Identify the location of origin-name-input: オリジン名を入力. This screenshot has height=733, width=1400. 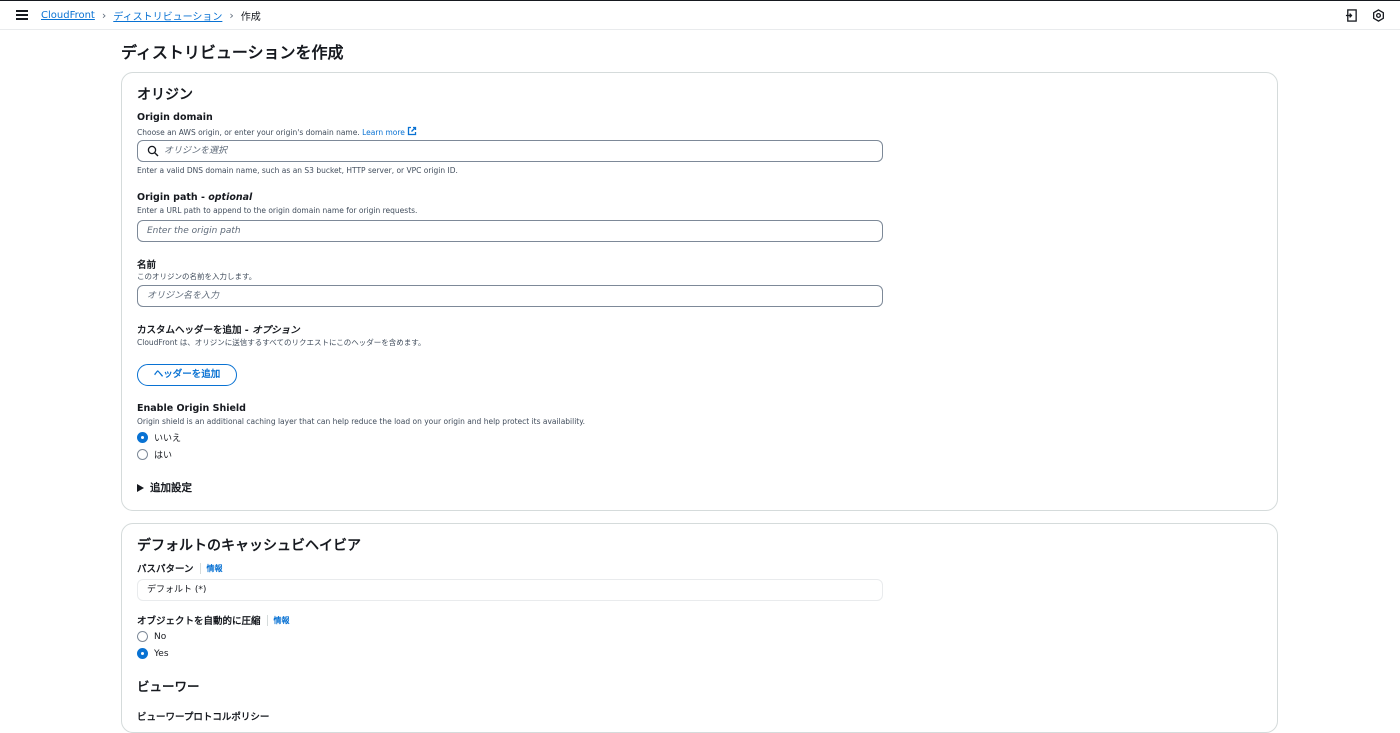
(510, 296).